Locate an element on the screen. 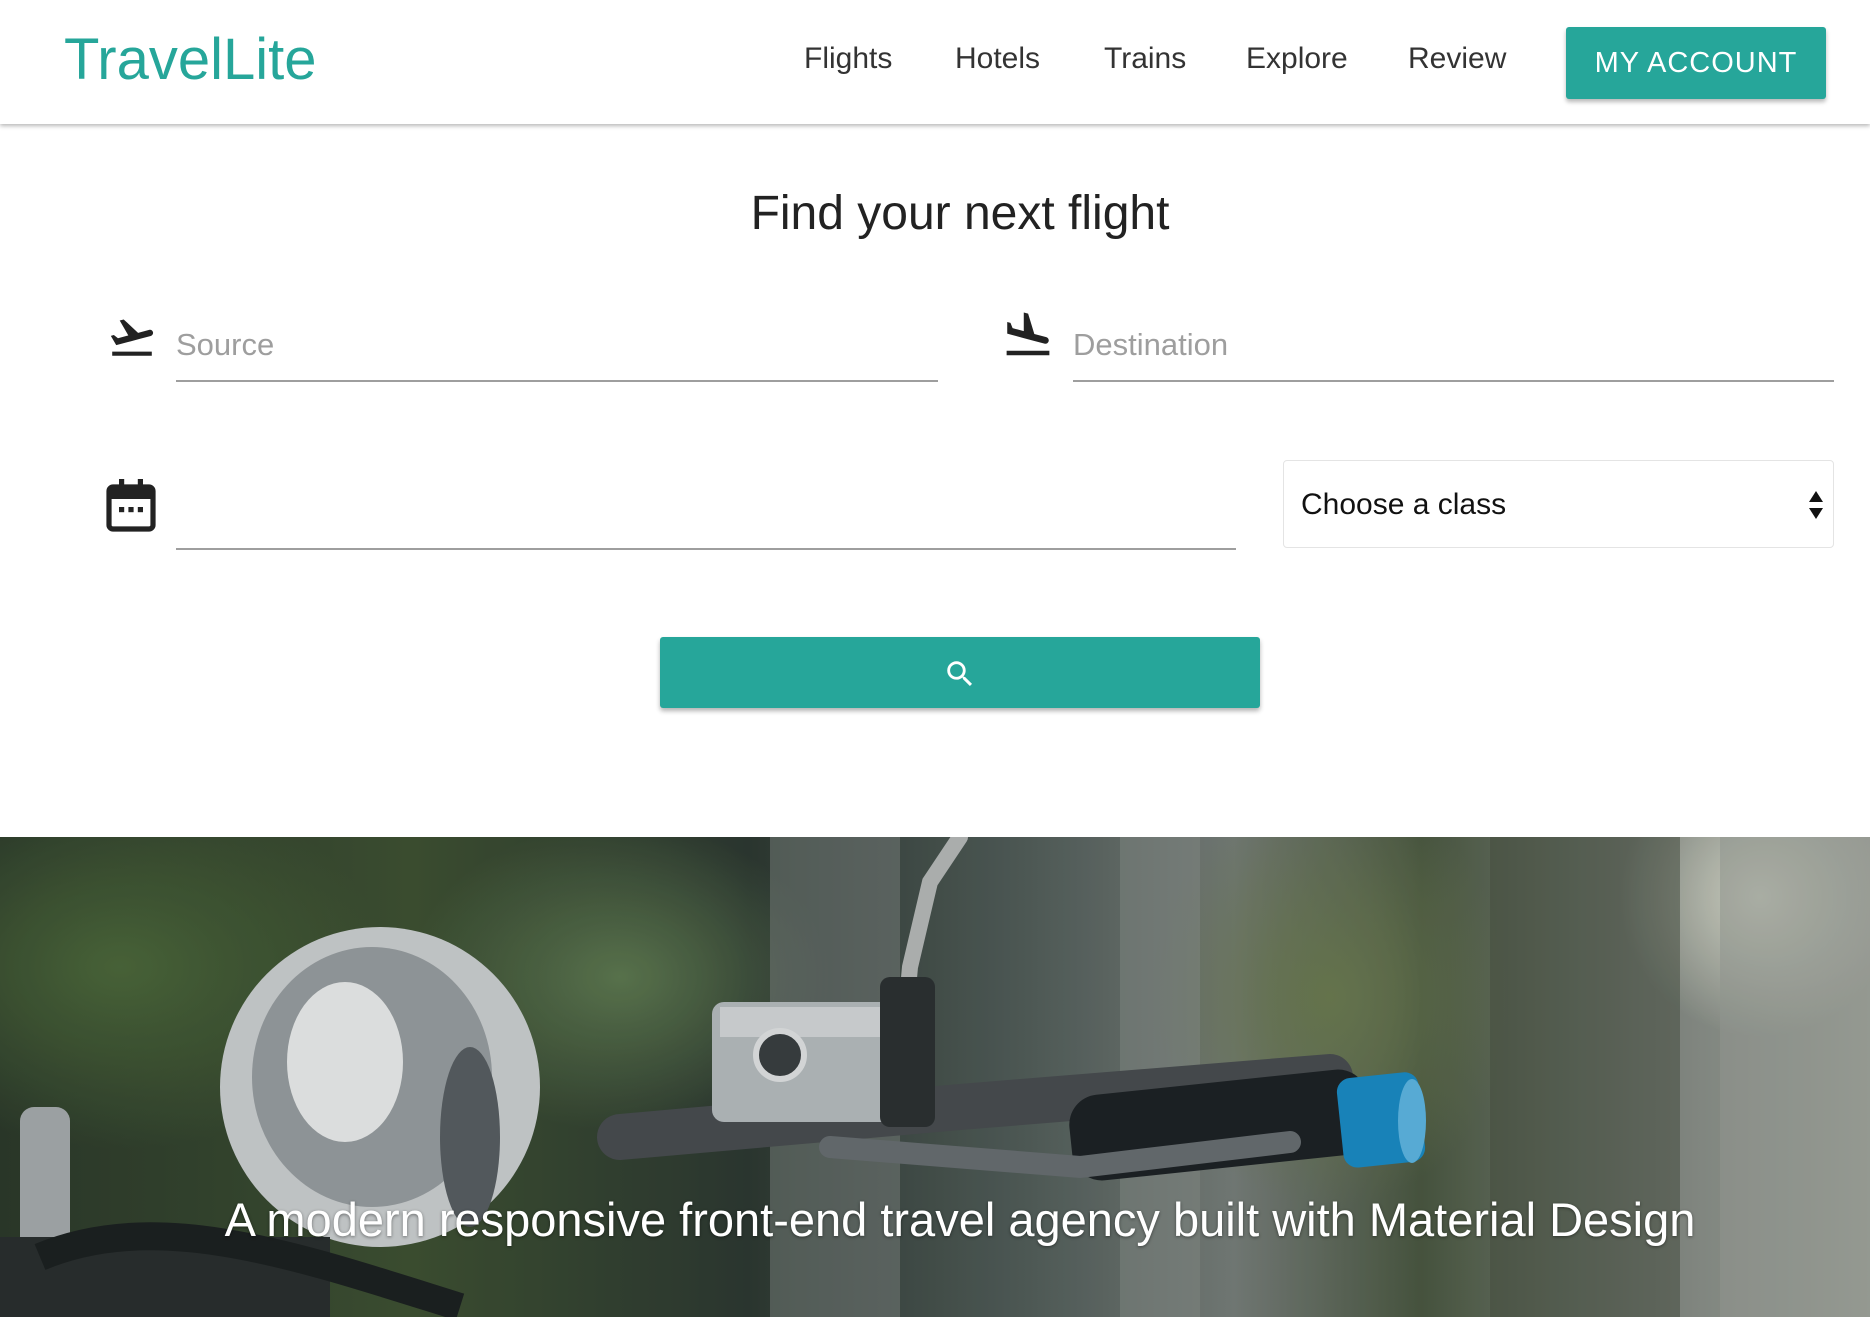  page-title: Find your next flight is located at coordinates (960, 213).